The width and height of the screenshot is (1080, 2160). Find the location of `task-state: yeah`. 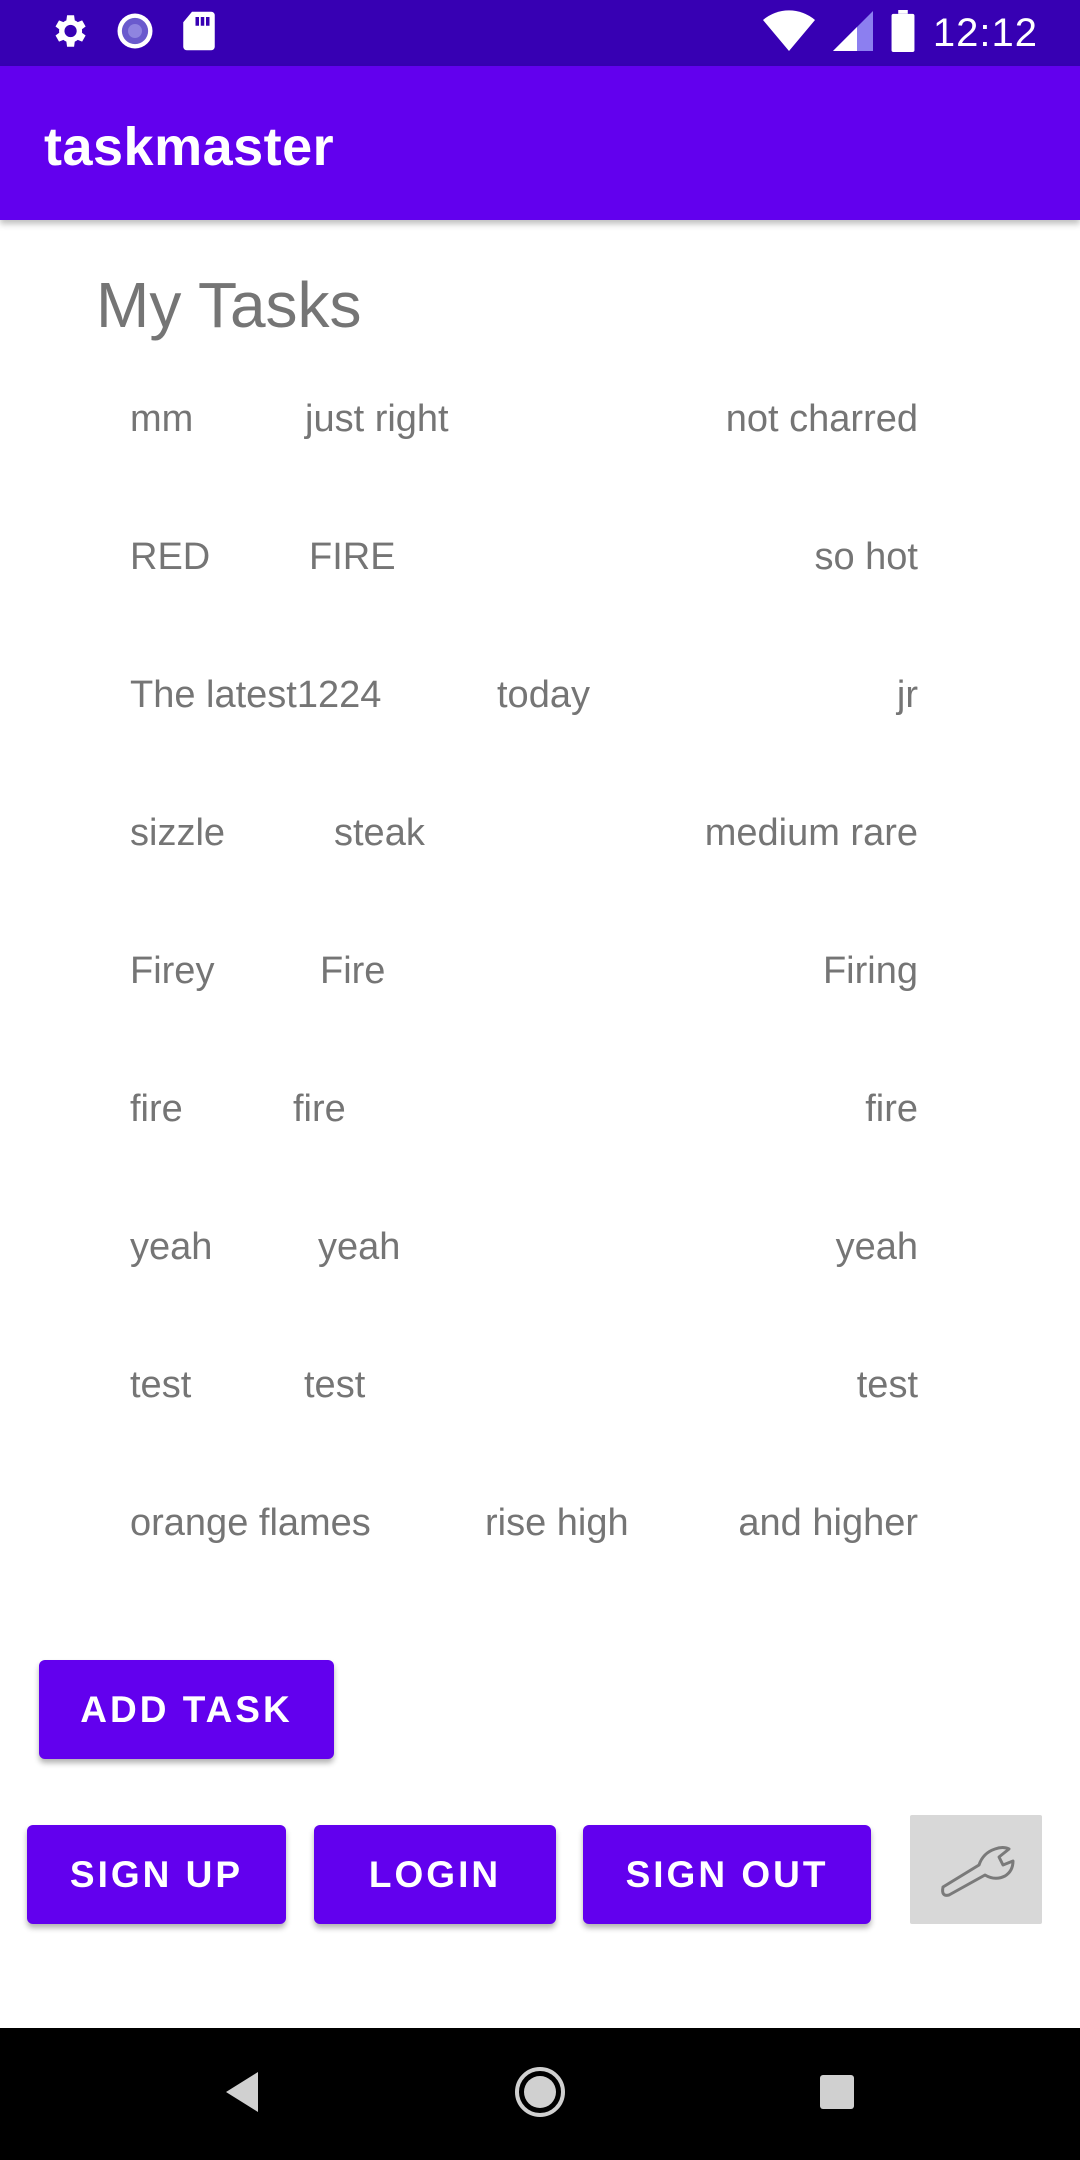

task-state: yeah is located at coordinates (876, 1247).